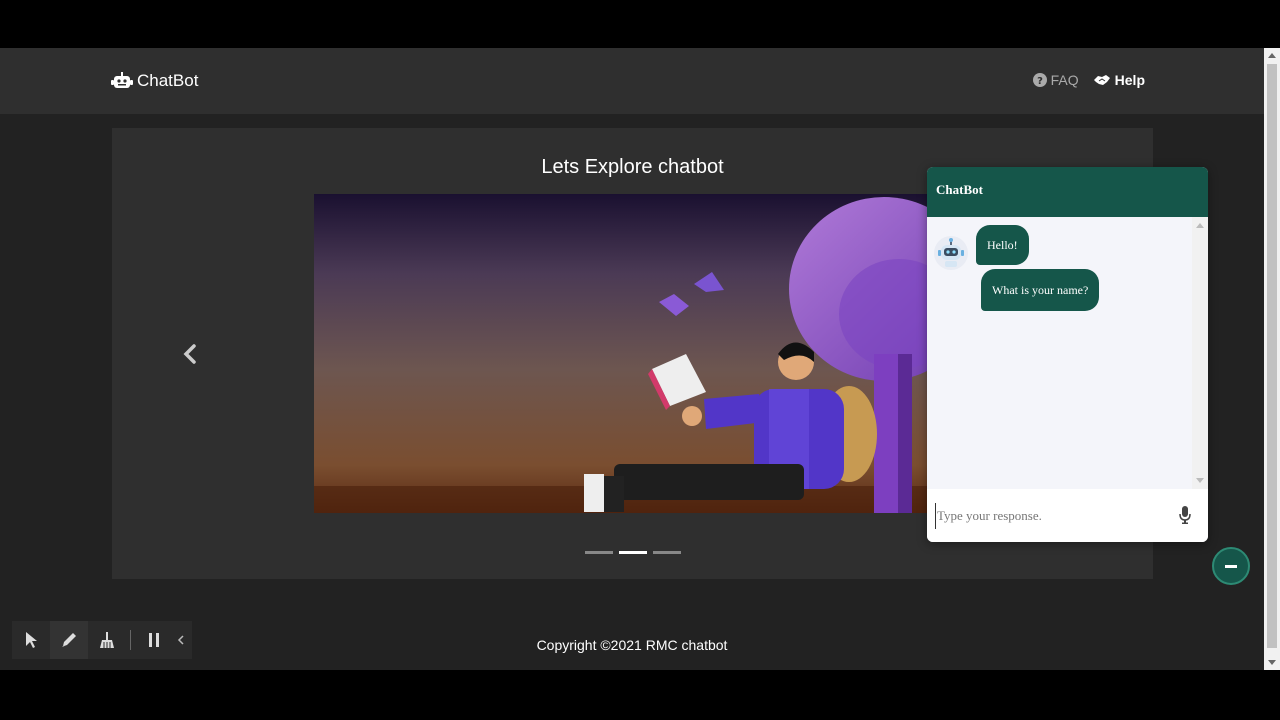  I want to click on chat-widget: ChatBot Hello! What is your name?, so click(1067, 354).